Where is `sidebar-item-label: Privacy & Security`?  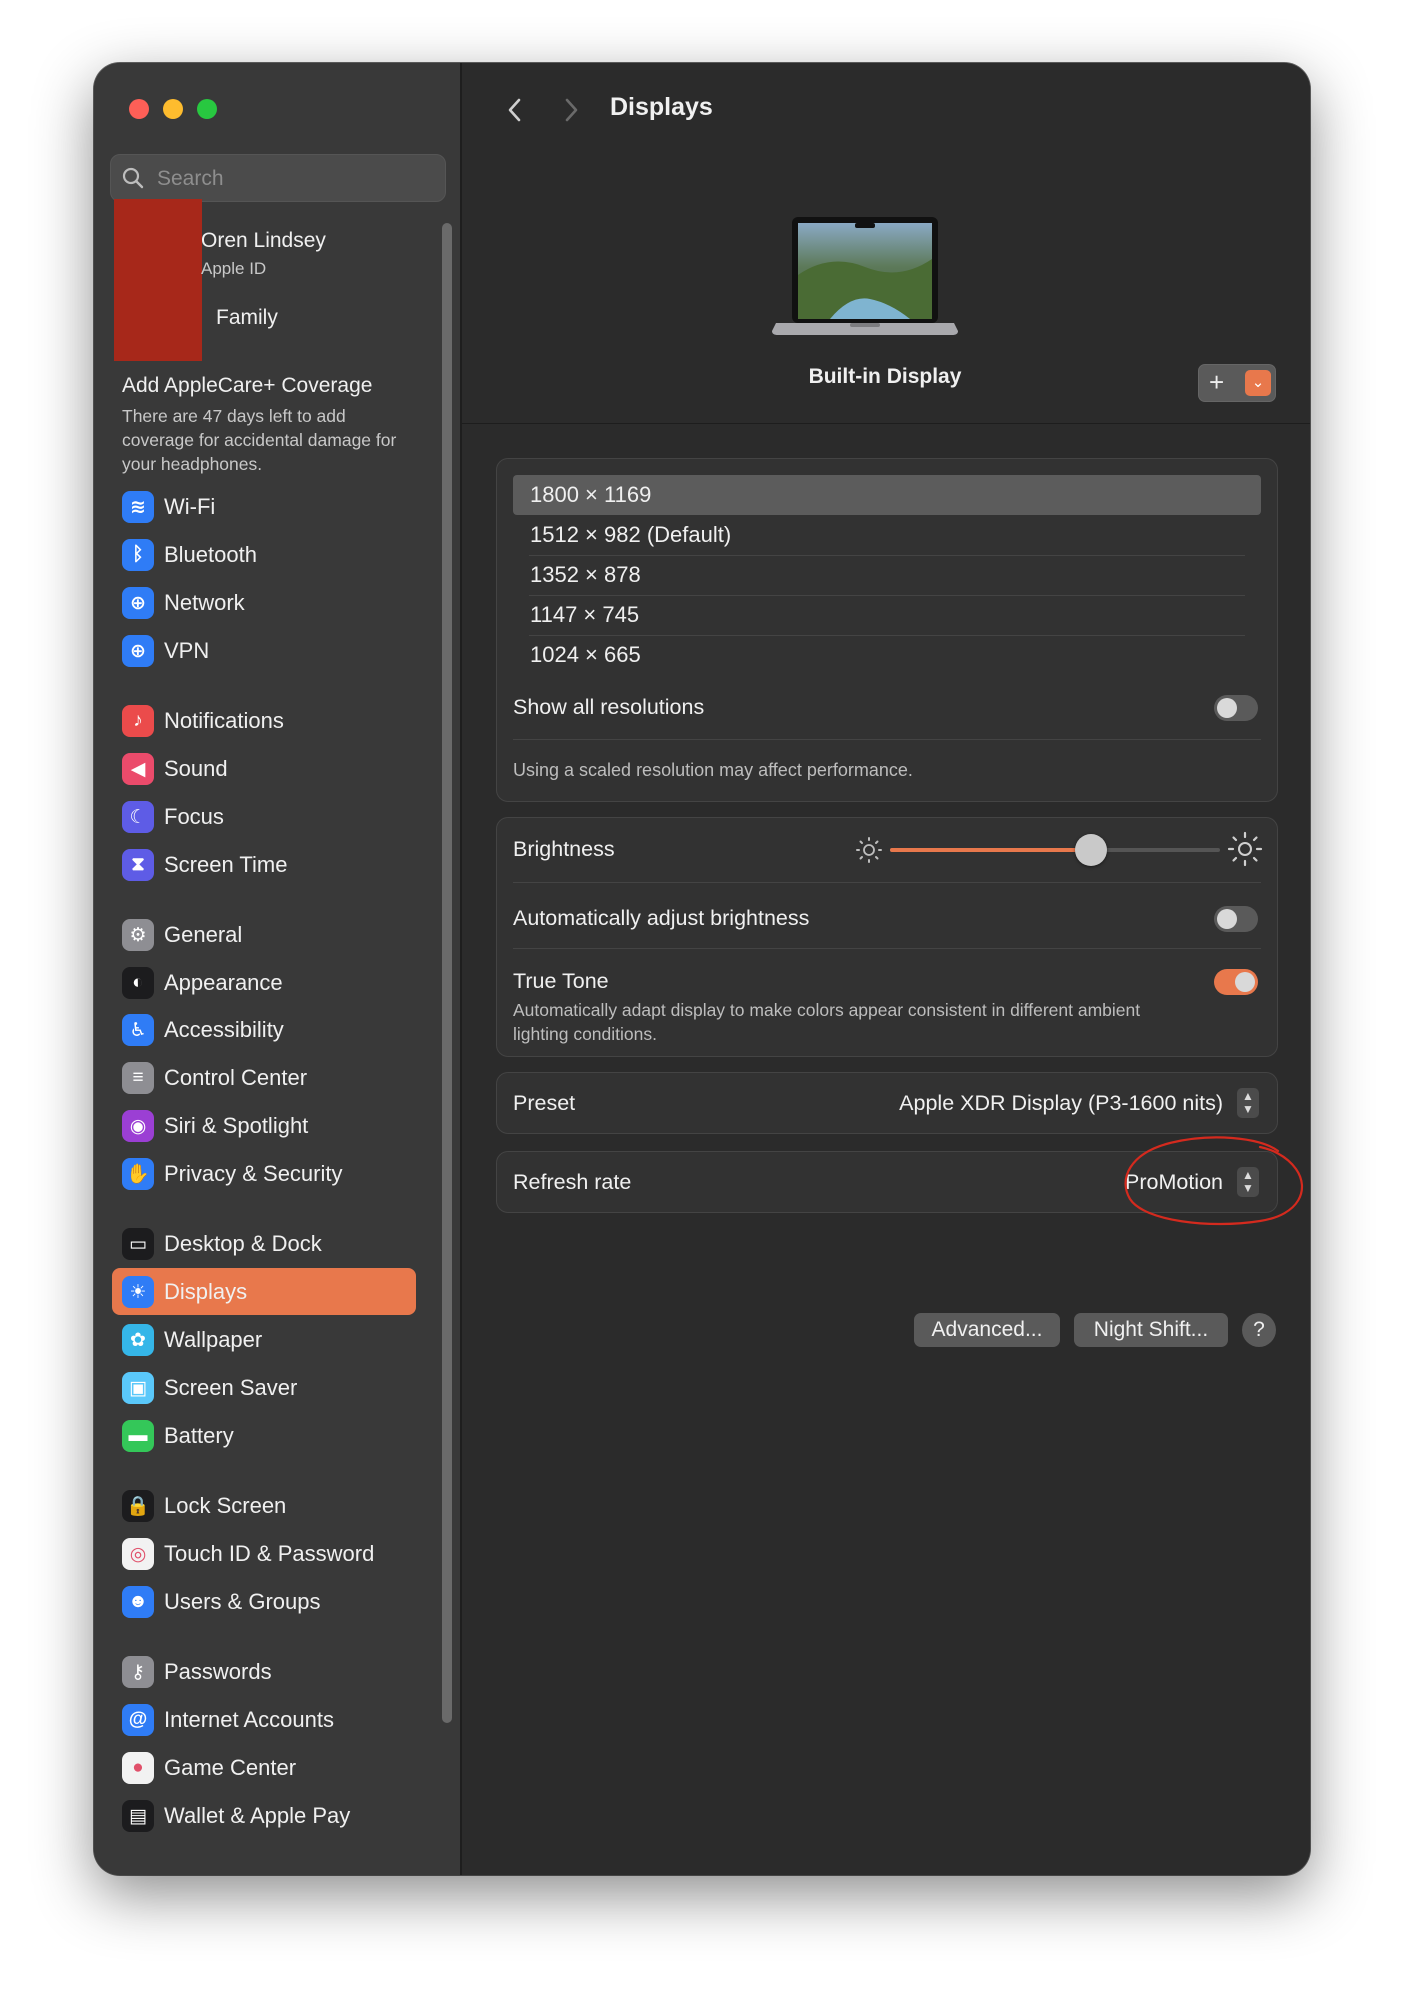
sidebar-item-label: Privacy & Security is located at coordinates (253, 1173).